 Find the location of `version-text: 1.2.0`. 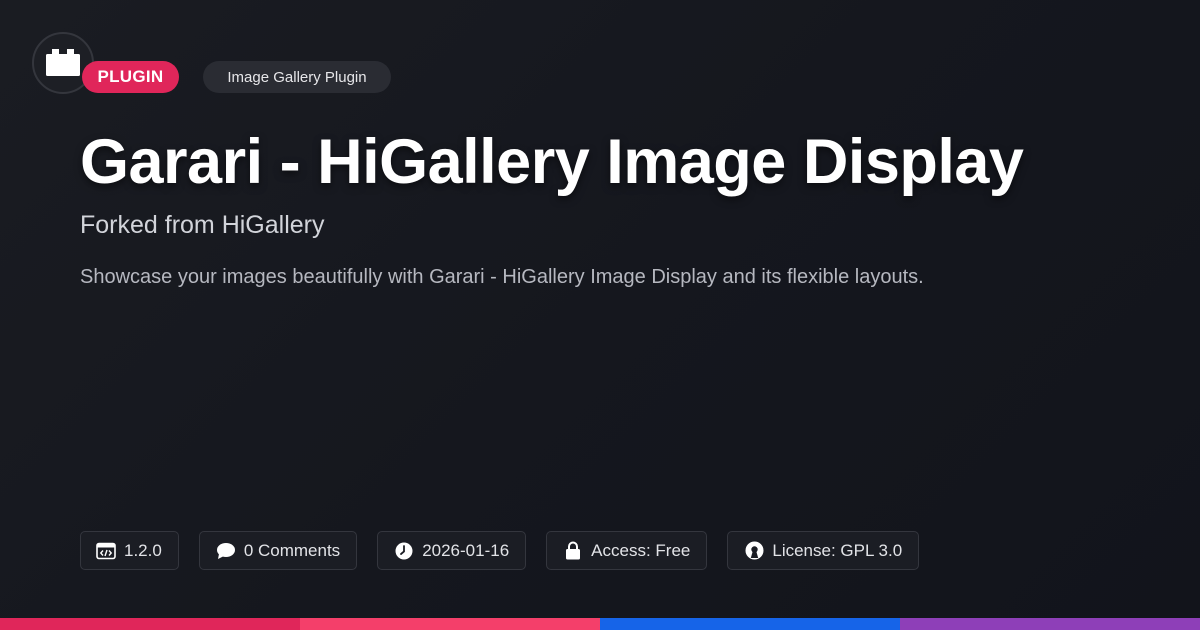

version-text: 1.2.0 is located at coordinates (143, 550).